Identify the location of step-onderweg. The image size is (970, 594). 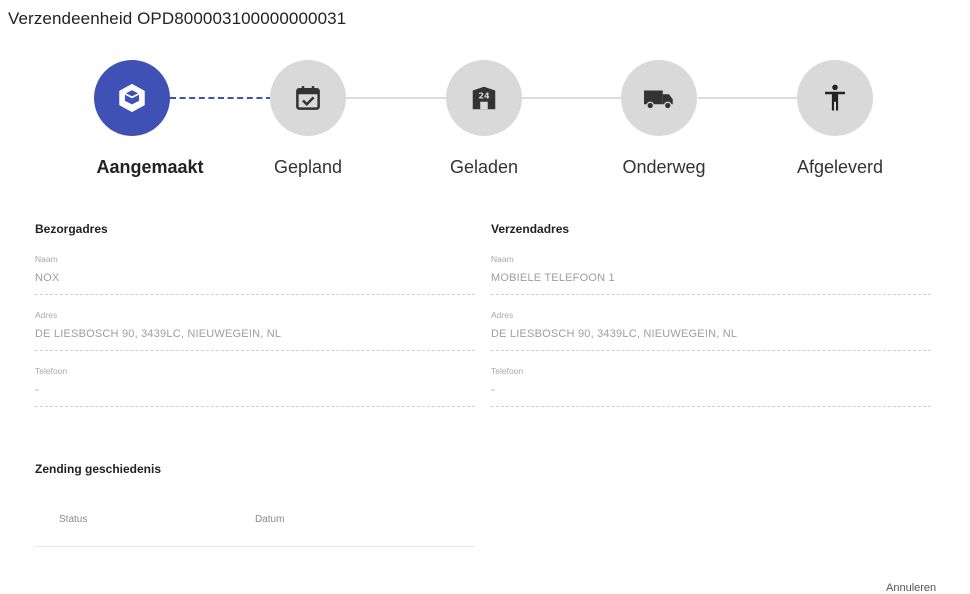
(659, 98).